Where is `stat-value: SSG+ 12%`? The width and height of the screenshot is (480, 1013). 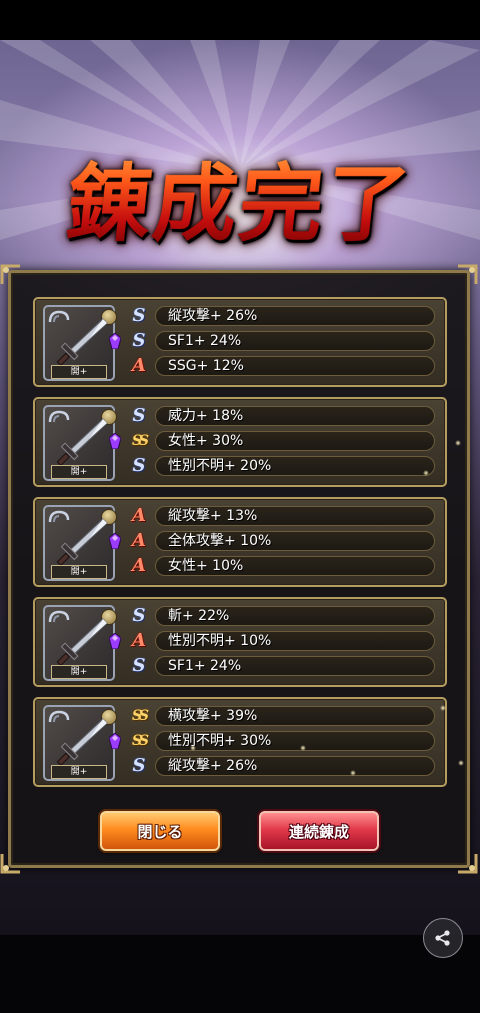 stat-value: SSG+ 12% is located at coordinates (295, 366).